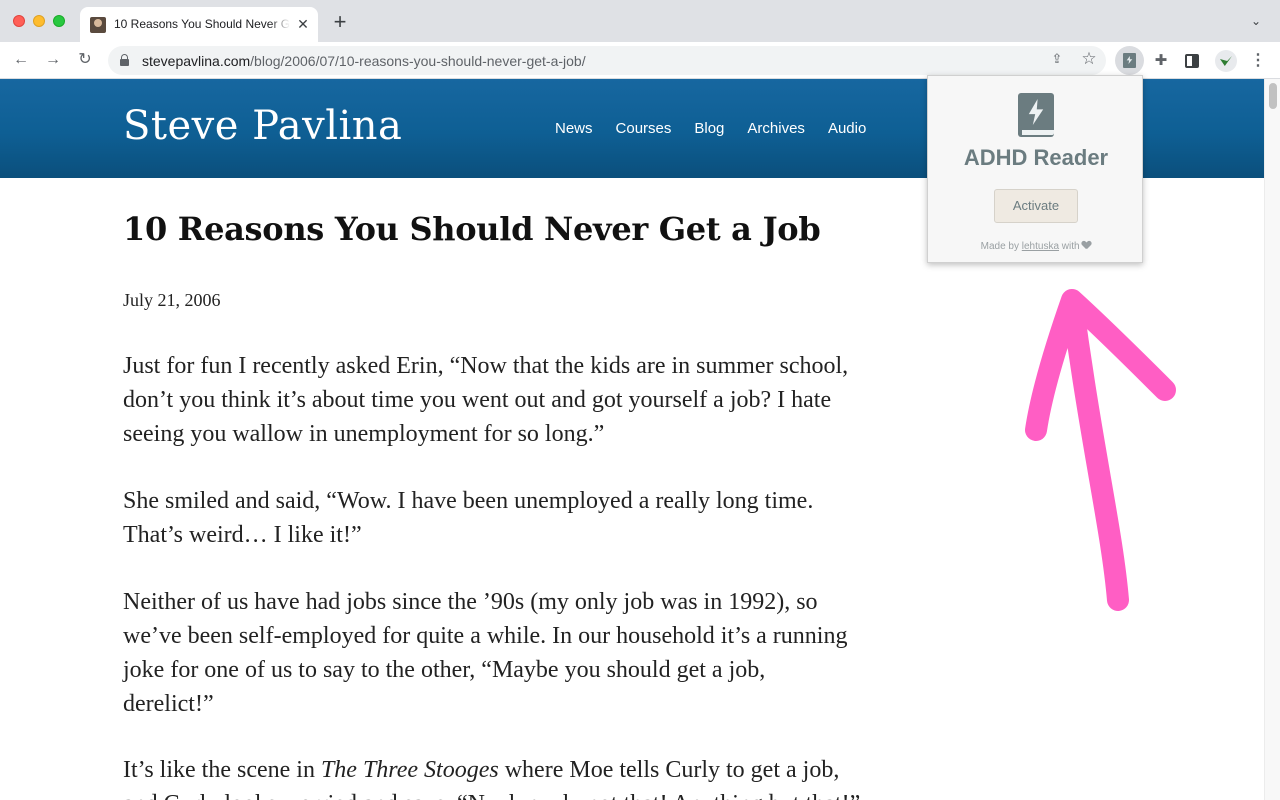 The width and height of the screenshot is (1280, 800). I want to click on browser-tab: 10 Reasons You Should Never Get a Job ✕, so click(199, 24).